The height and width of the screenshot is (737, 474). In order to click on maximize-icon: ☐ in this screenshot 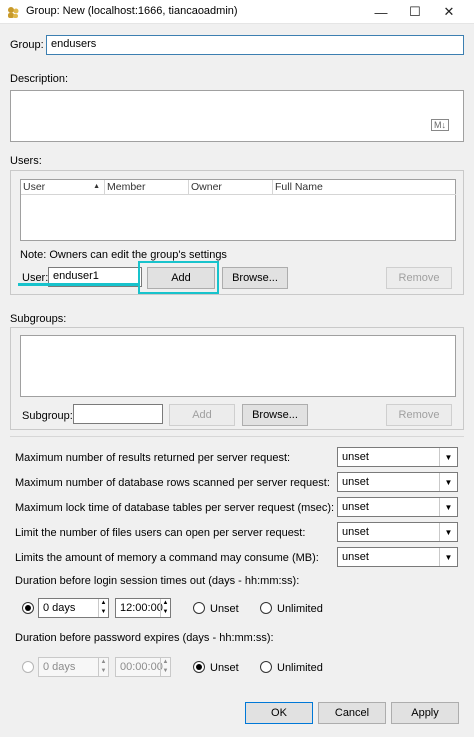, I will do `click(415, 11)`.